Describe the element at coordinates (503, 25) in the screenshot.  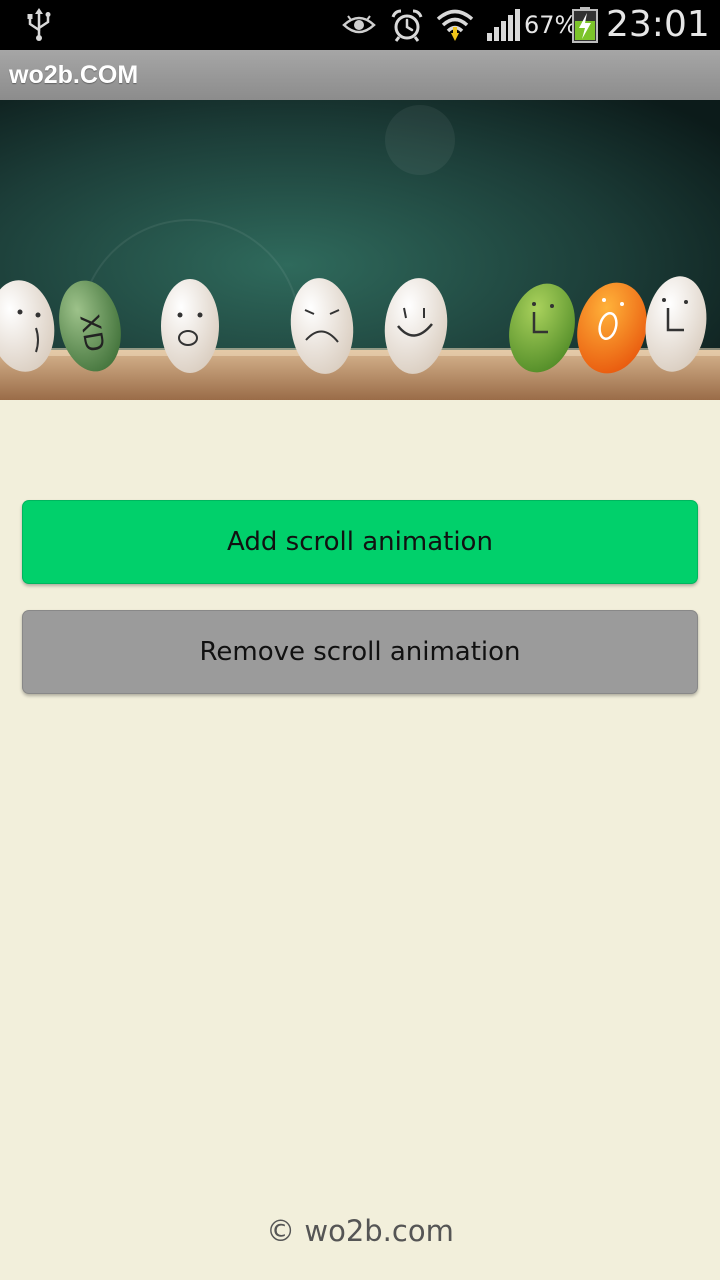
I see `signal-icon` at that location.